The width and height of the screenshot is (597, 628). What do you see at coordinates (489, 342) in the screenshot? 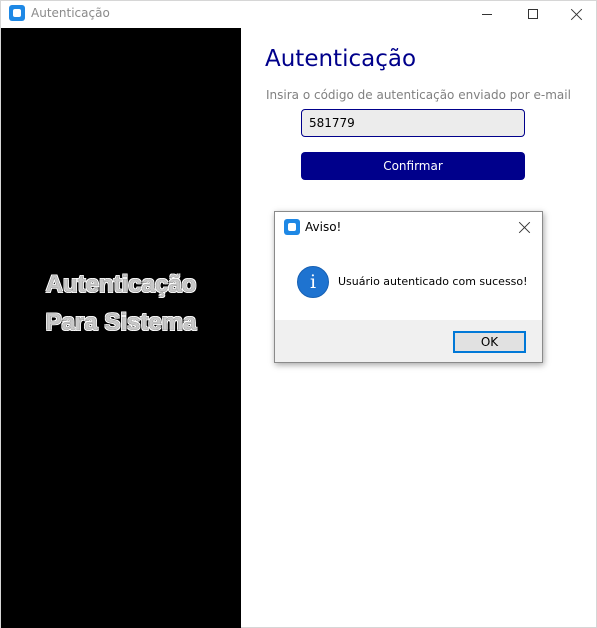
I see `ok-button: OK` at bounding box center [489, 342].